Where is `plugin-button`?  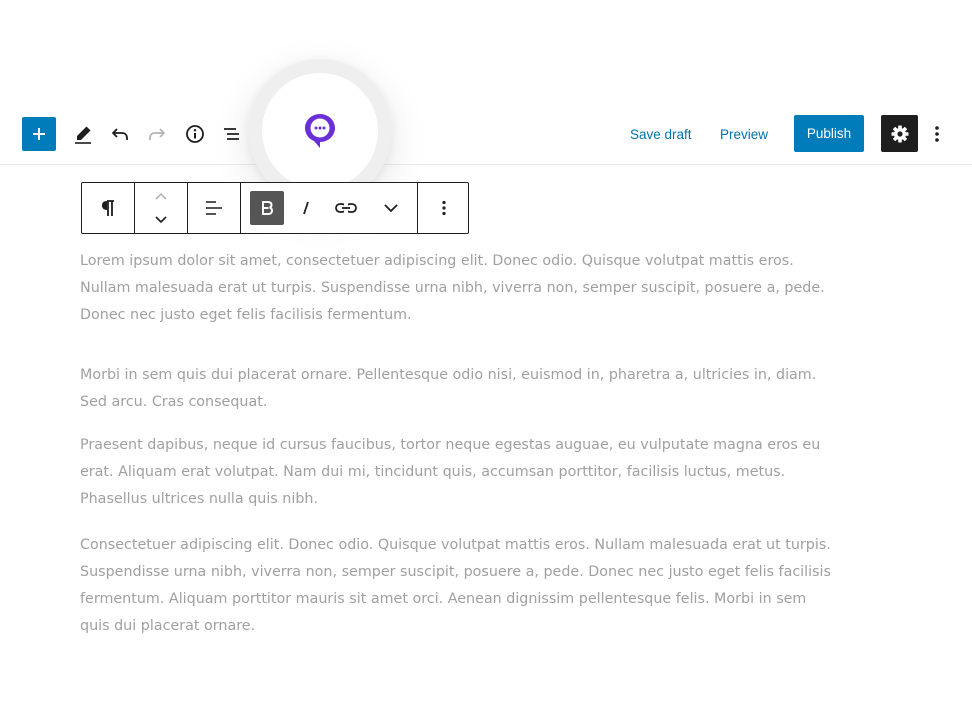 plugin-button is located at coordinates (320, 131).